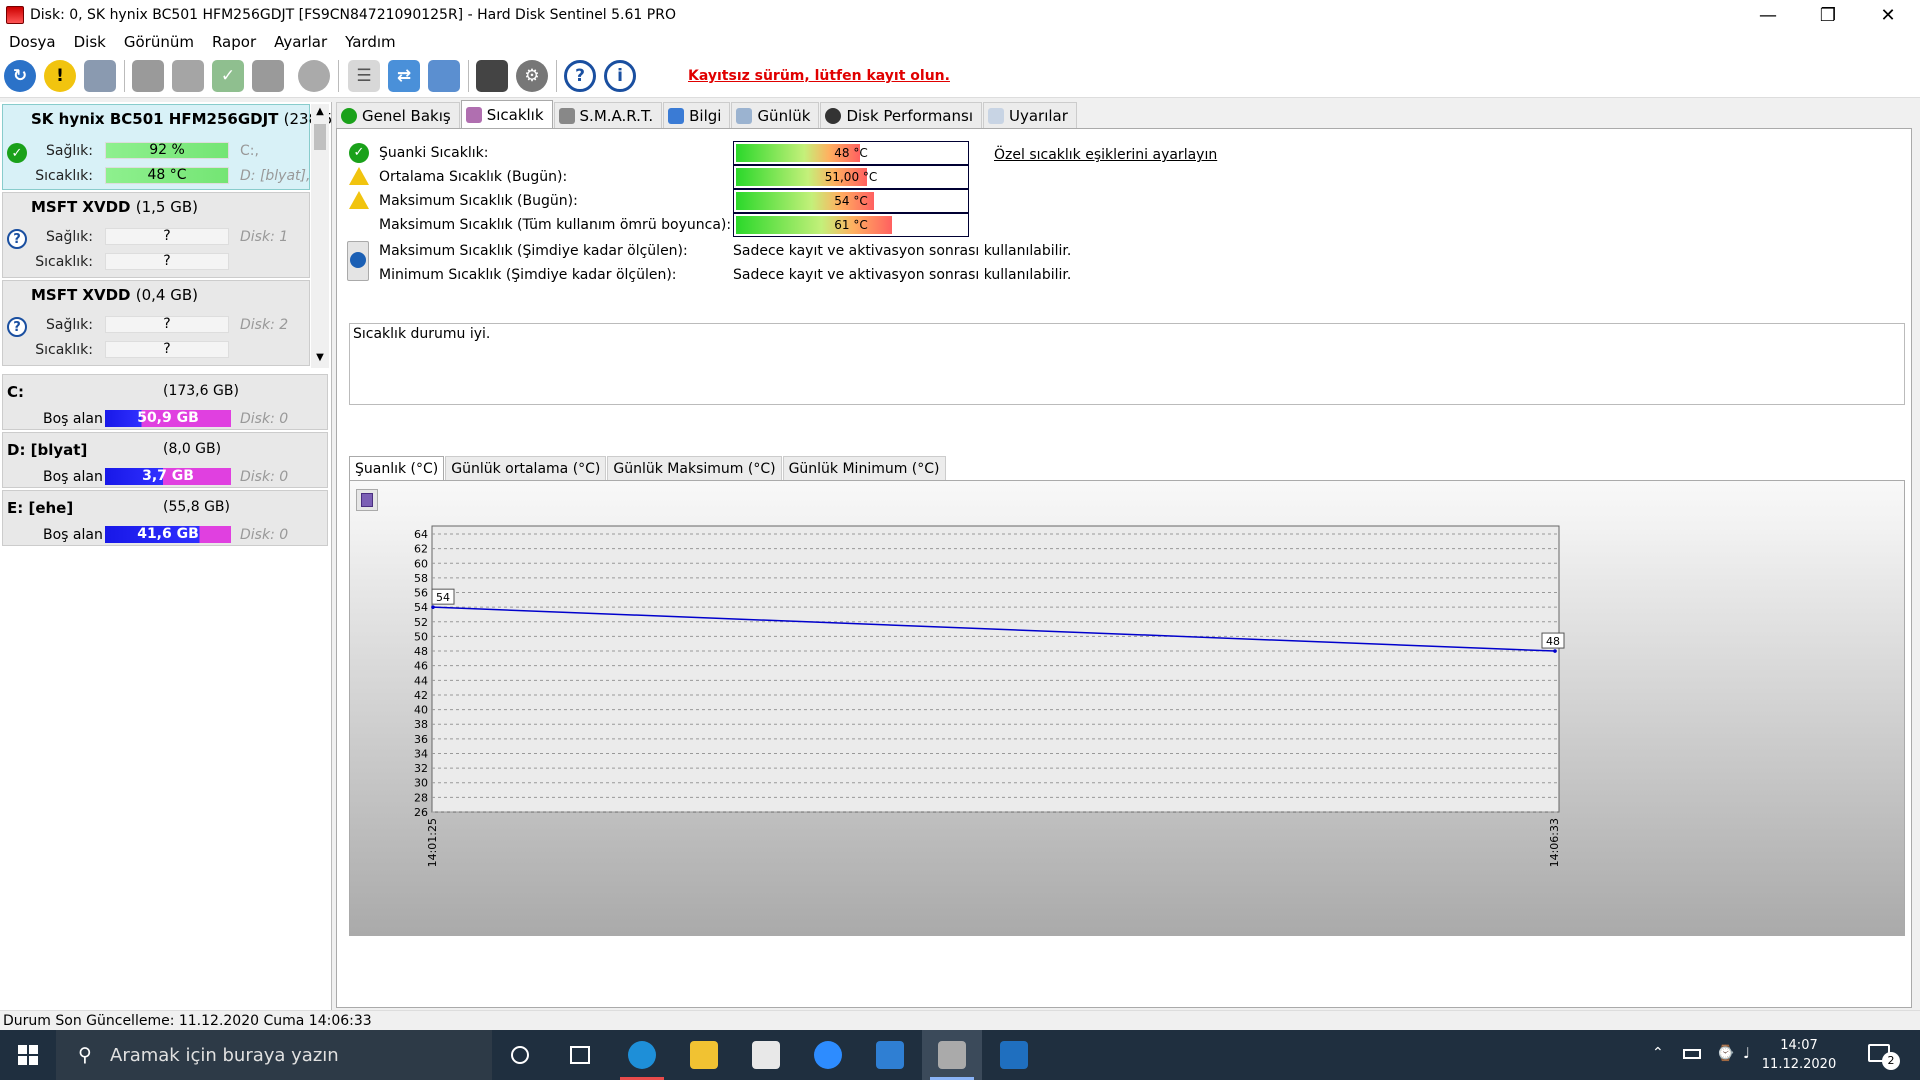 The height and width of the screenshot is (1080, 1920). Describe the element at coordinates (608, 115) in the screenshot. I see `tab-smart: S.M.A.R.T.` at that location.